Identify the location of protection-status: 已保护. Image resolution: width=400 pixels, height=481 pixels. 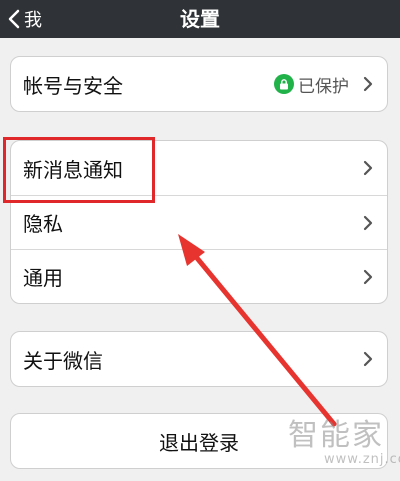
(311, 85).